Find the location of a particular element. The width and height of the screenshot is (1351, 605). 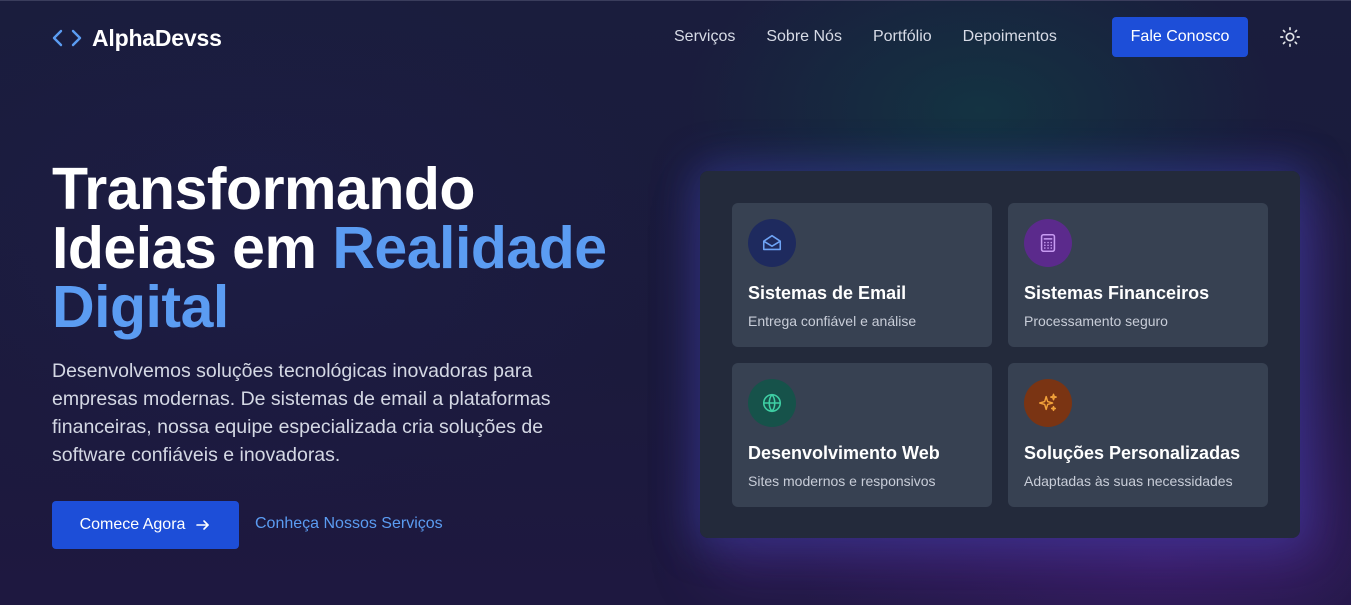

service-subtitle: Adaptadas às suas necessidades is located at coordinates (1128, 481).